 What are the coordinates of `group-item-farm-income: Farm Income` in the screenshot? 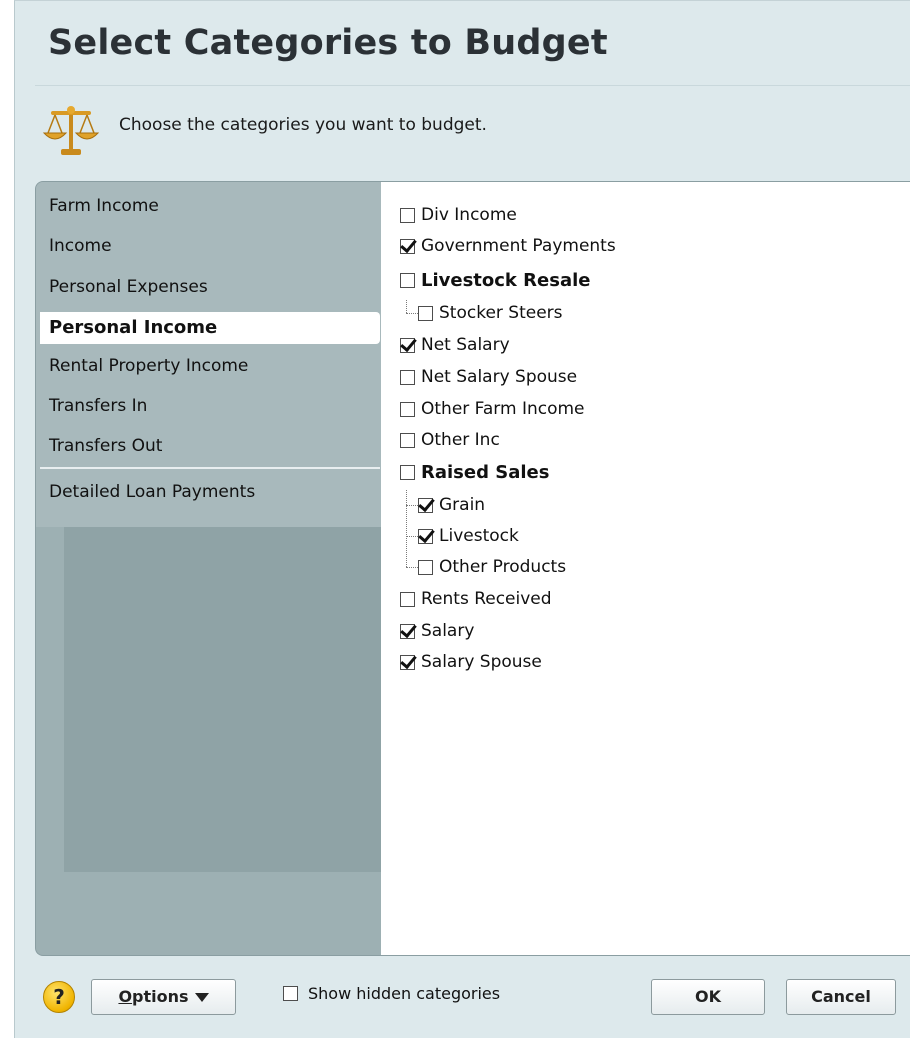 It's located at (104, 206).